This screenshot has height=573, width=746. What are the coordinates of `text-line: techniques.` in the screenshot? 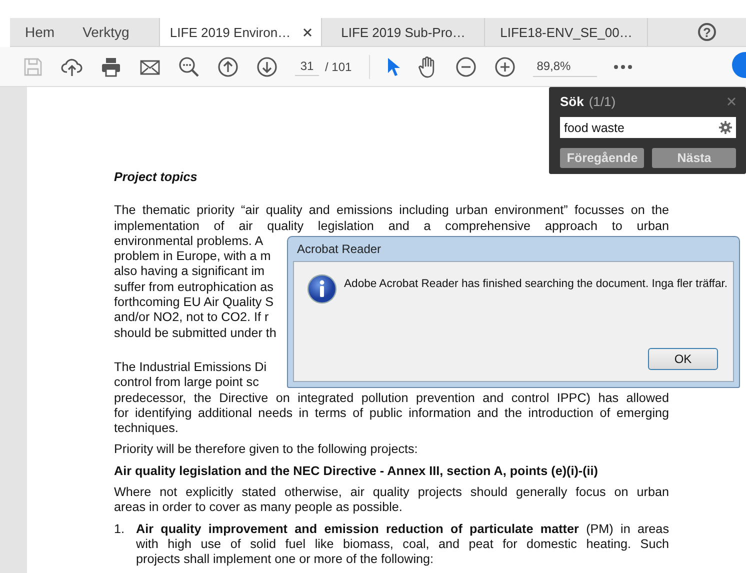 It's located at (146, 428).